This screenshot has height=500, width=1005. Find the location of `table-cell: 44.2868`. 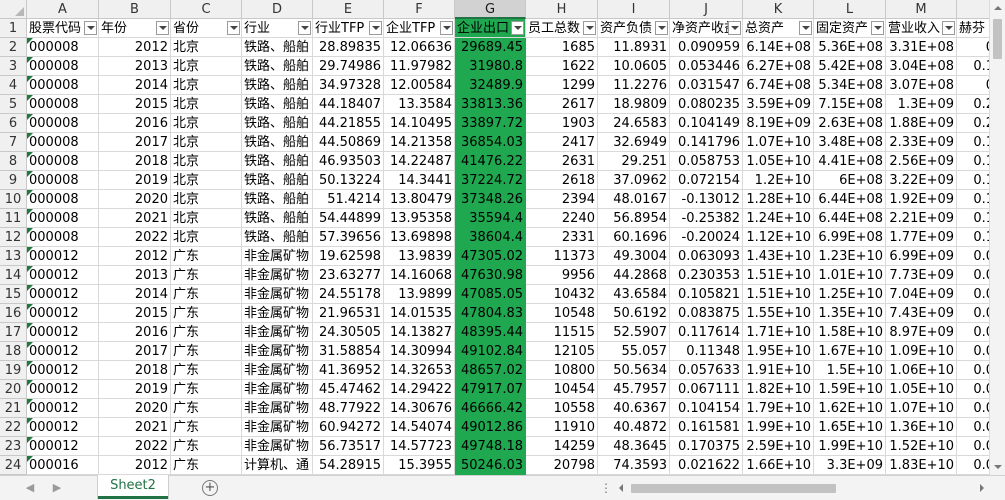

table-cell: 44.2868 is located at coordinates (634, 275).